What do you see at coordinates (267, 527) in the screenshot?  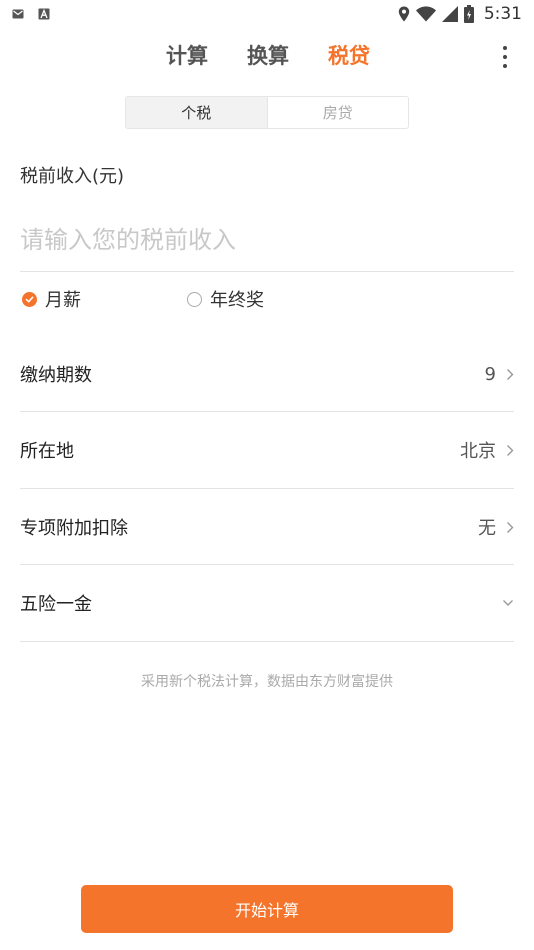 I see `row-special-deduction: 专项附加扣除 无` at bounding box center [267, 527].